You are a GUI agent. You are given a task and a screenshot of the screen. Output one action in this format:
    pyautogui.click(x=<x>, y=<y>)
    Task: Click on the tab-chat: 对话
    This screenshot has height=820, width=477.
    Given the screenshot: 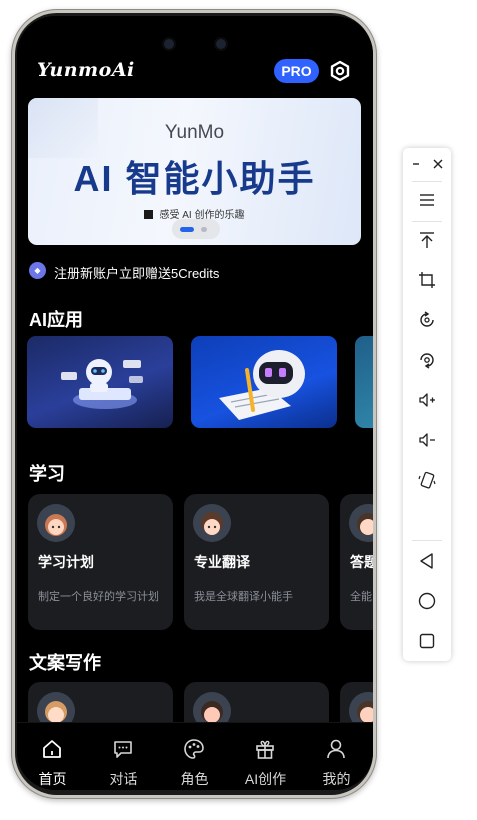 What is the action you would take?
    pyautogui.click(x=123, y=756)
    